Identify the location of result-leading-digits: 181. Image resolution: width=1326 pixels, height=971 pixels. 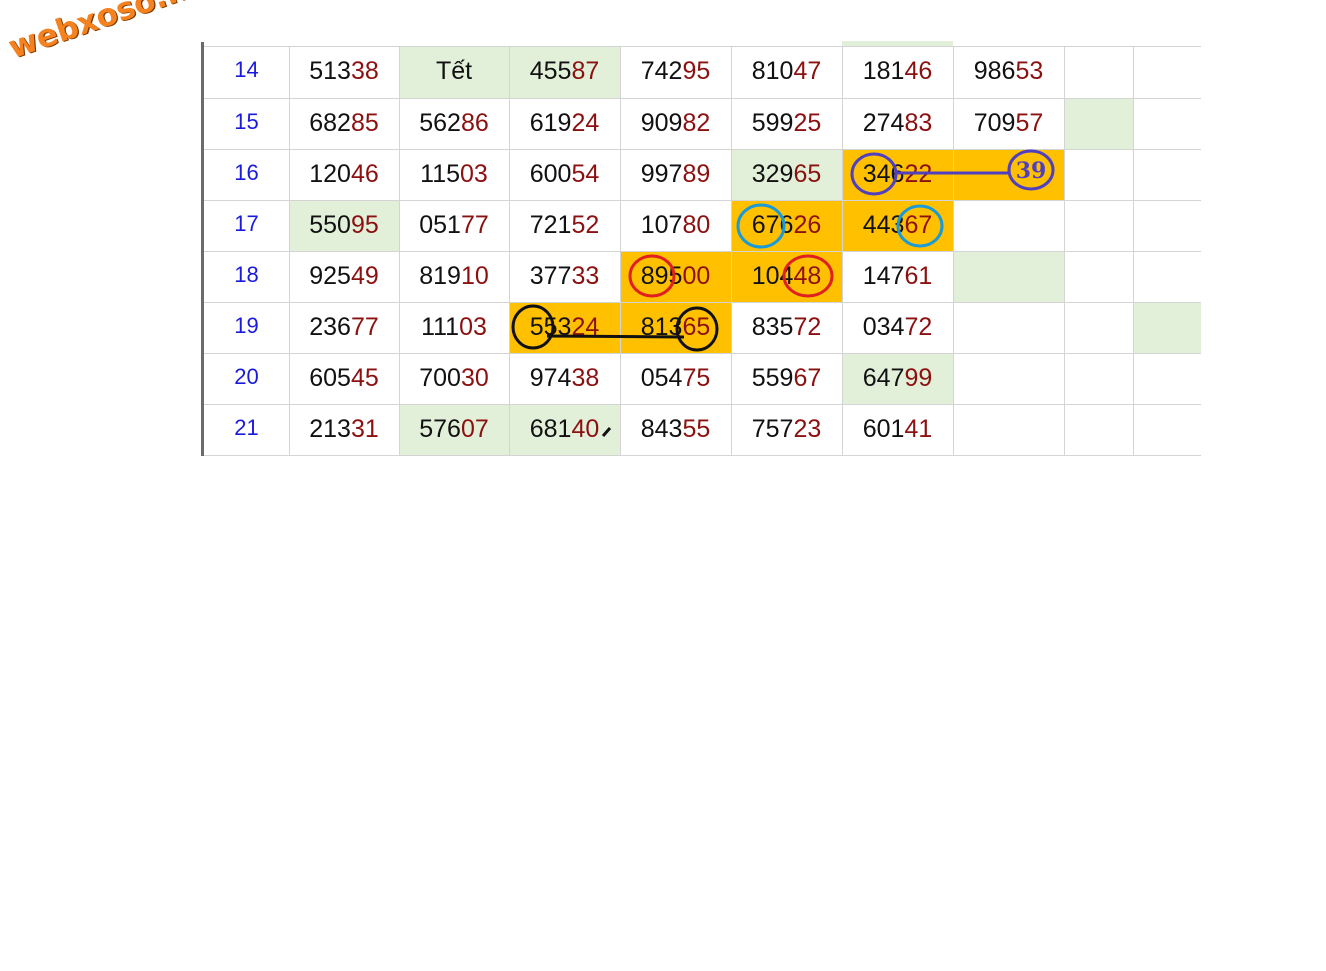
(883, 71).